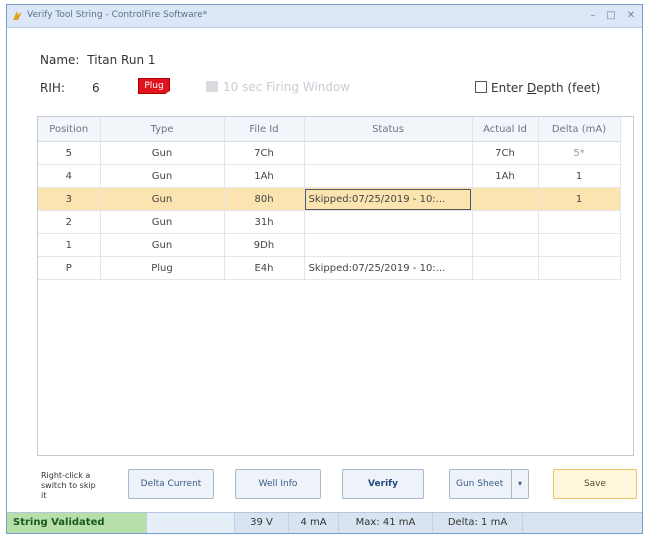  Describe the element at coordinates (69, 199) in the screenshot. I see `cell-position: 3` at that location.